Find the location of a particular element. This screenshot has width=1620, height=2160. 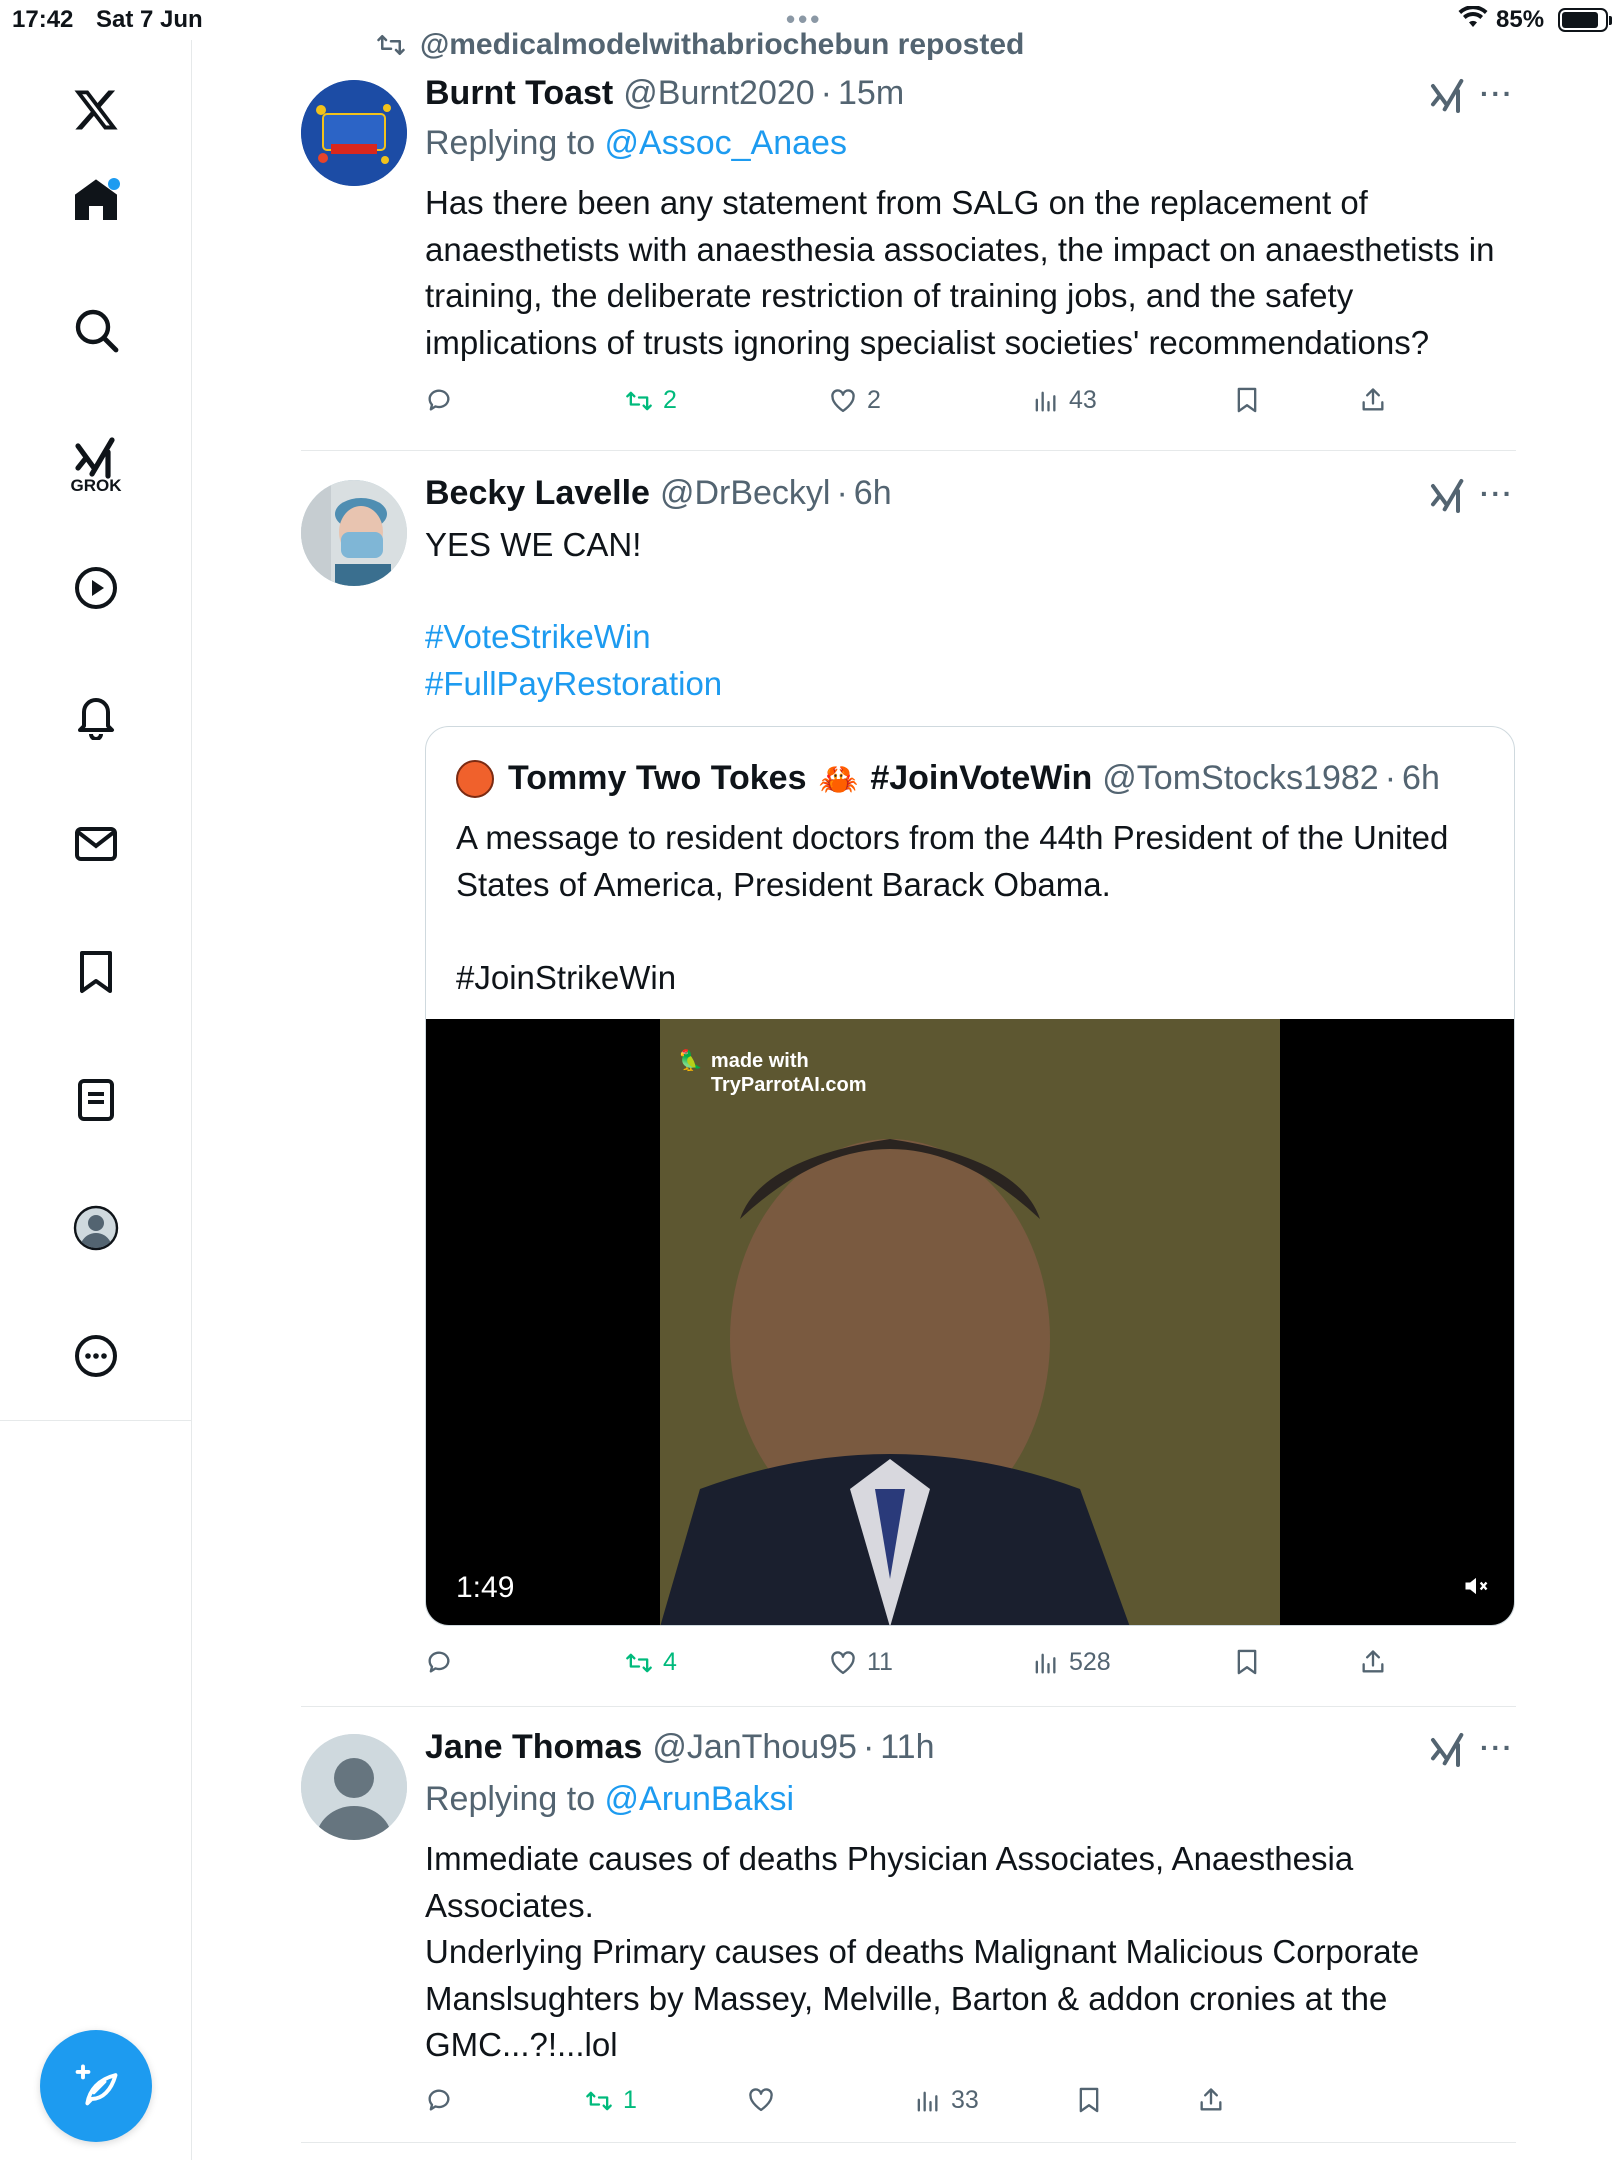

mute-icon is located at coordinates (1476, 1588).